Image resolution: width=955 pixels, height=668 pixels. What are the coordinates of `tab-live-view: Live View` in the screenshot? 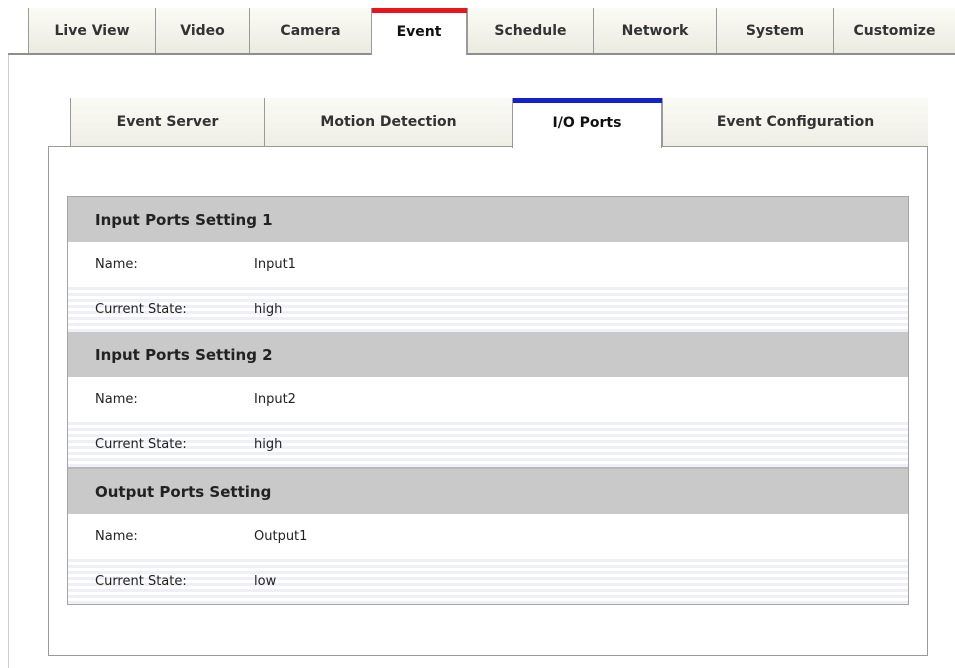 It's located at (91, 30).